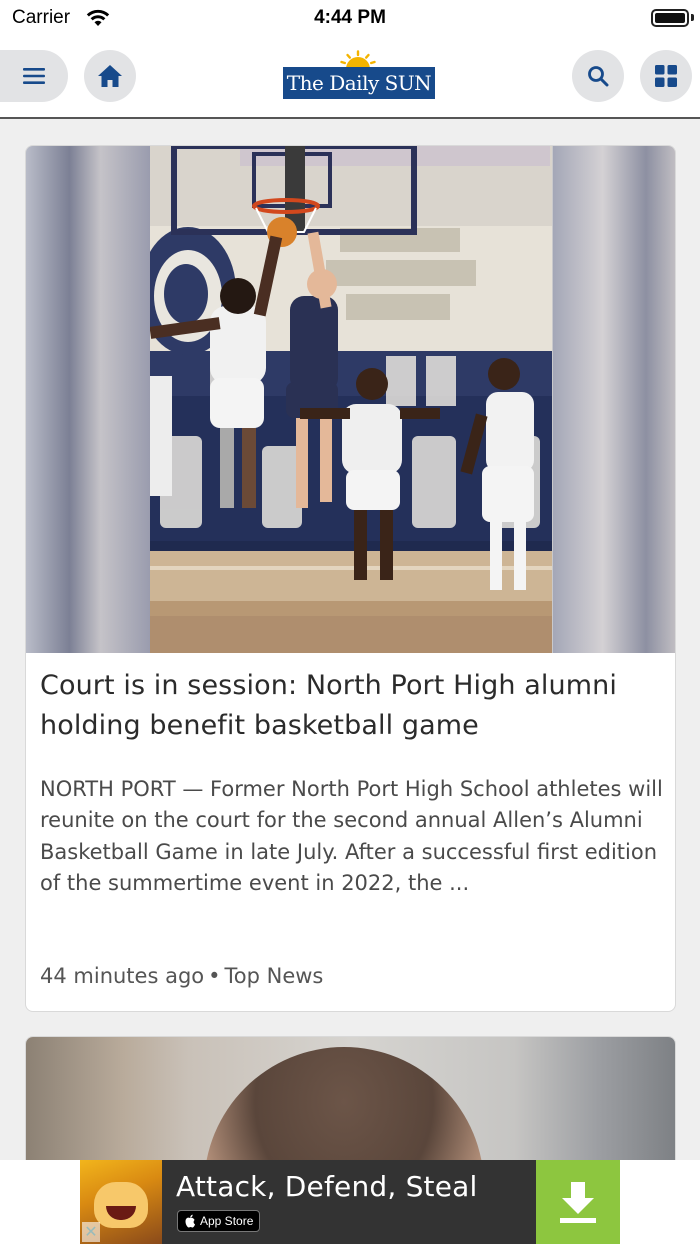 The height and width of the screenshot is (1244, 700). I want to click on game-app-icon: ✕, so click(121, 1202).